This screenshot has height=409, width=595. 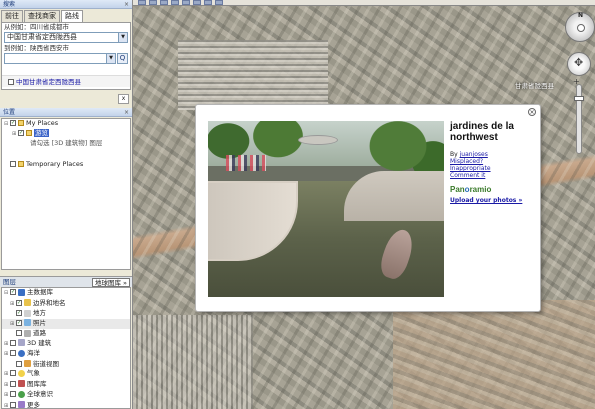 I want to click on result-text: 中国甘肃省定西陇西县, so click(x=48, y=82).